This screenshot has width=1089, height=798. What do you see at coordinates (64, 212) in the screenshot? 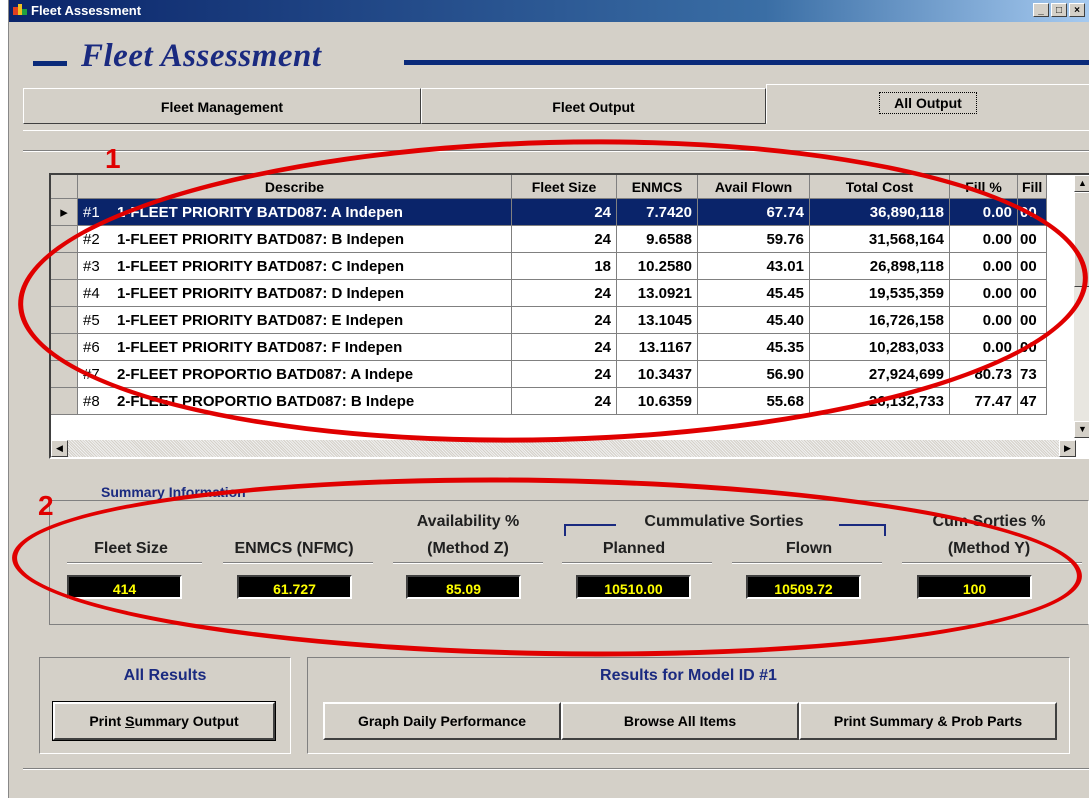
I see `current-row-pointer-icon: ▸` at bounding box center [64, 212].